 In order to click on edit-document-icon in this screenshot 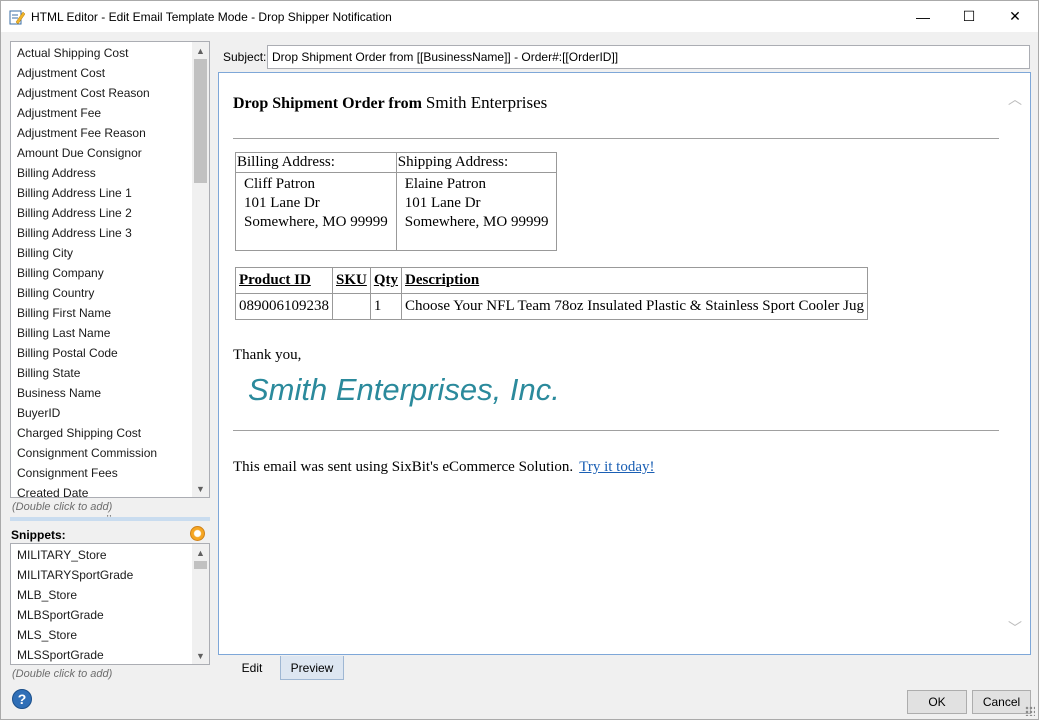, I will do `click(17, 17)`.